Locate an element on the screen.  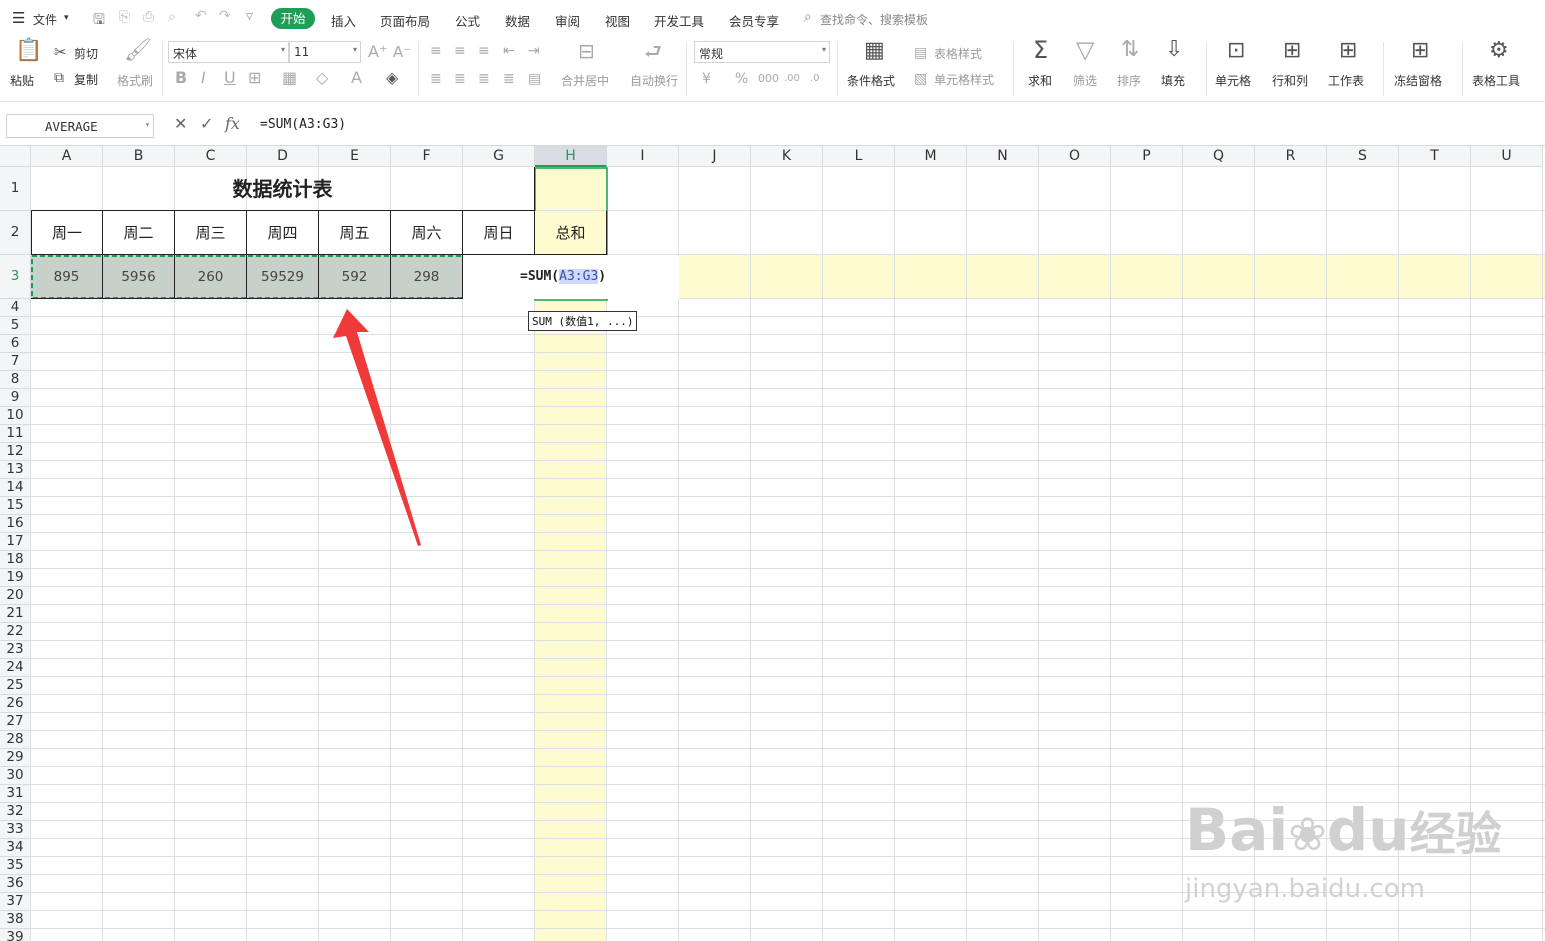
font-name-select: 宋体 ▾ is located at coordinates (228, 52).